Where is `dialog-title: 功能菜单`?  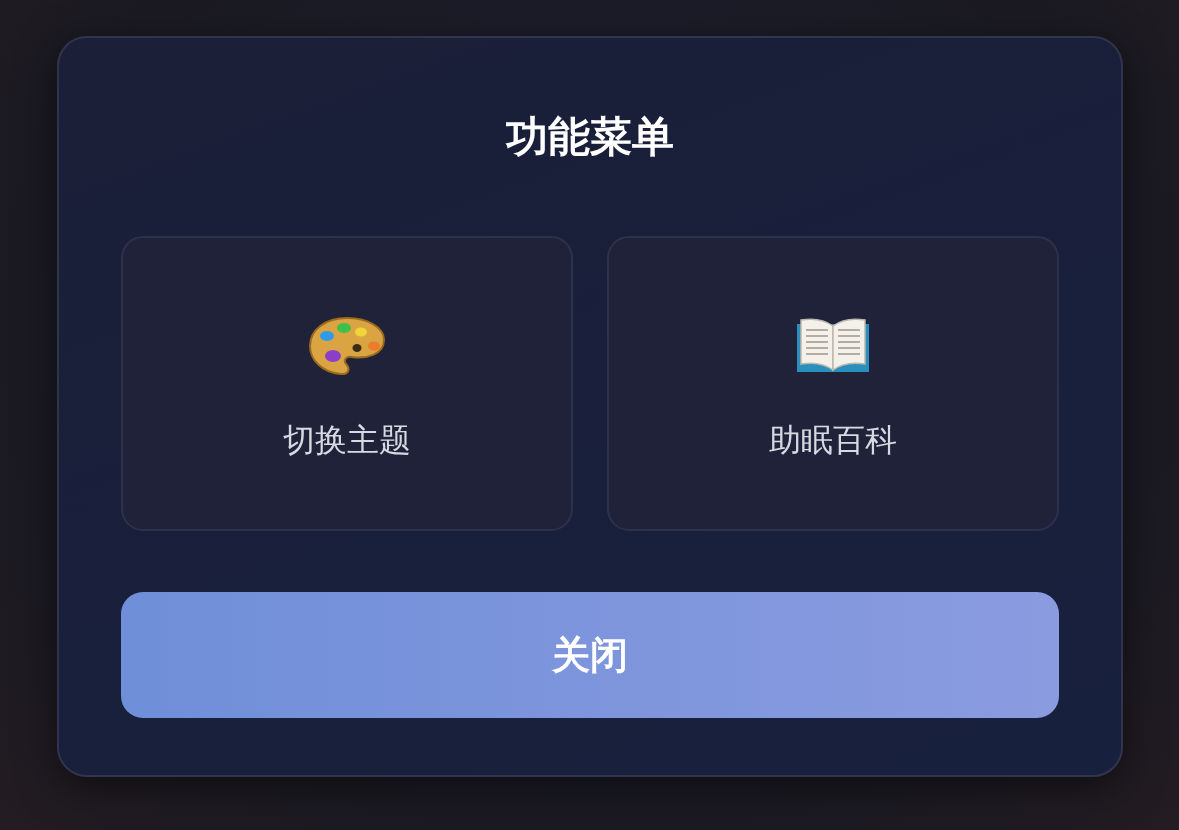
dialog-title: 功能菜单 is located at coordinates (590, 137).